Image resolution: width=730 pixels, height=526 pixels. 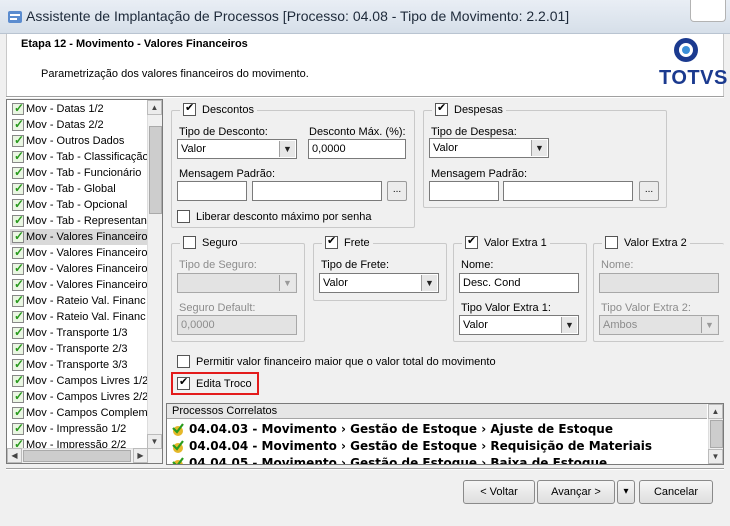 I want to click on list-item: Mov - Datas 1/2, so click(x=80, y=109).